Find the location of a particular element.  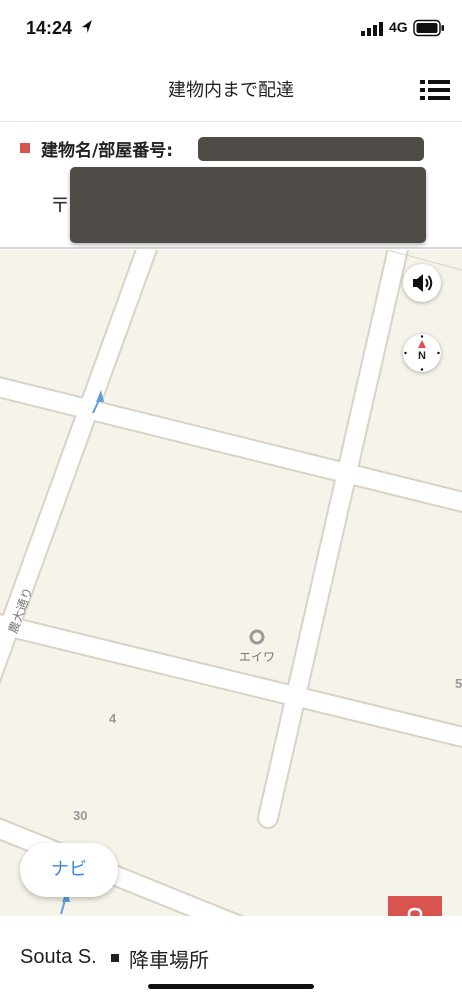

sound-button is located at coordinates (422, 283).